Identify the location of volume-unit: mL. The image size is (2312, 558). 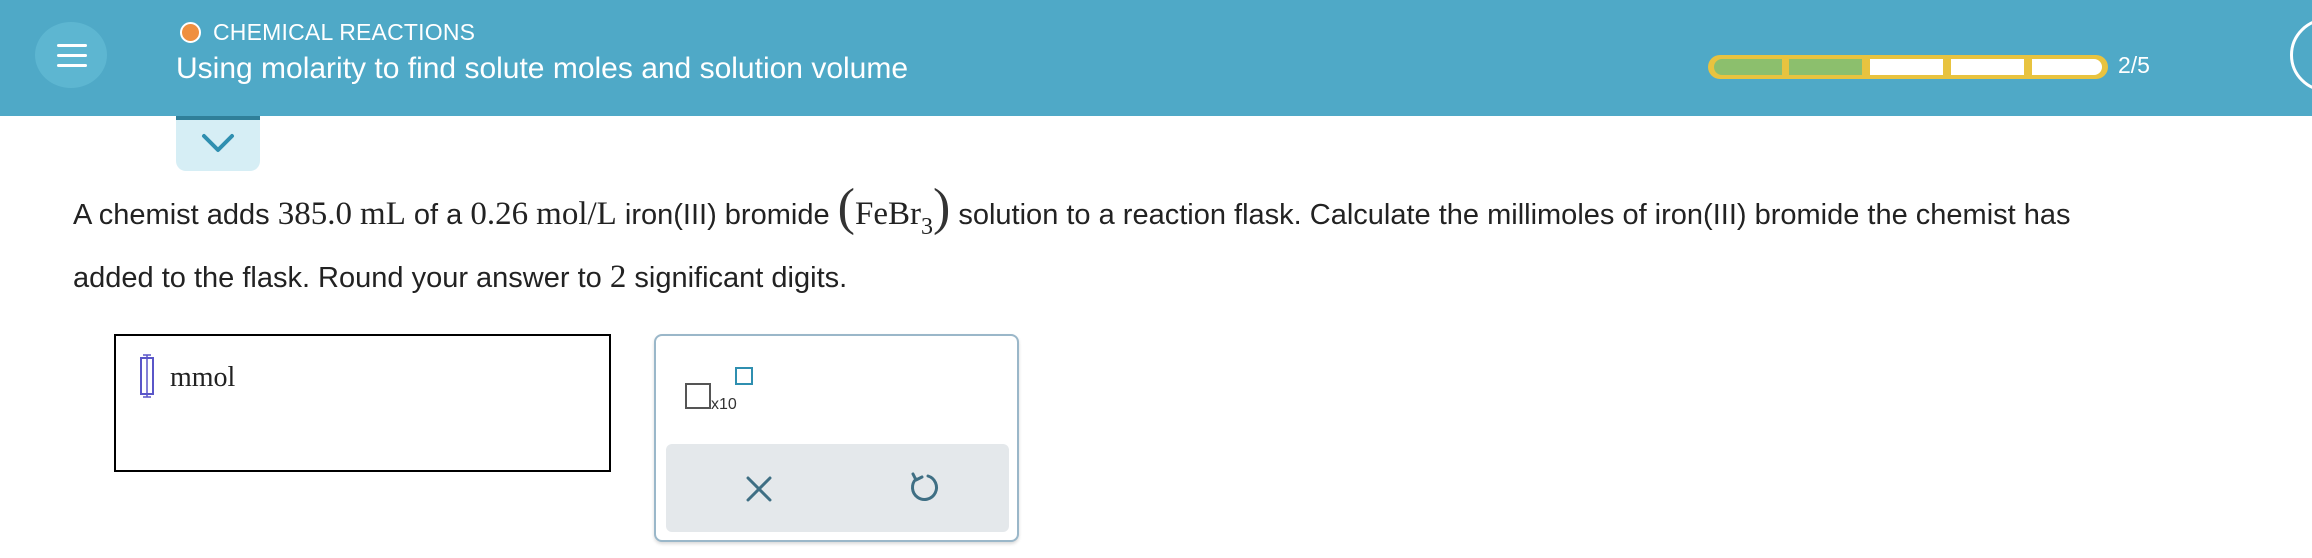
(383, 214).